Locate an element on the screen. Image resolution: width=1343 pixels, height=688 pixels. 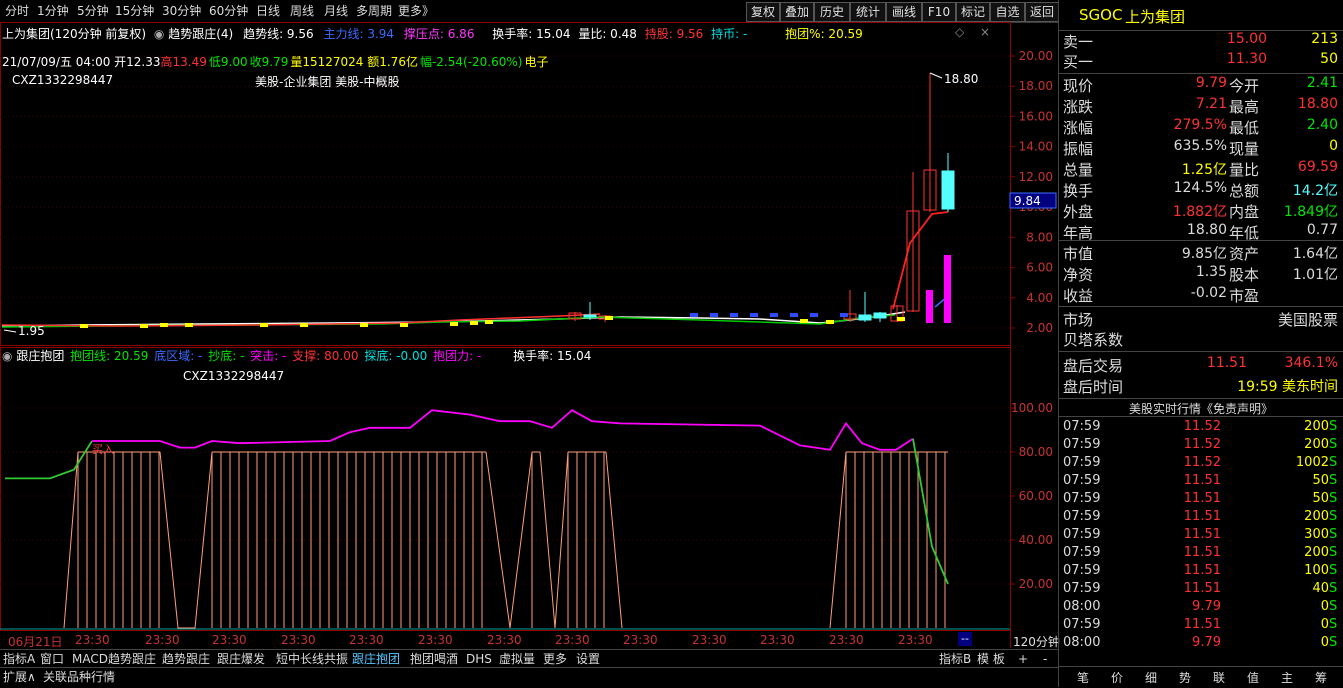
indicator-tab: 设置 is located at coordinates (588, 659).